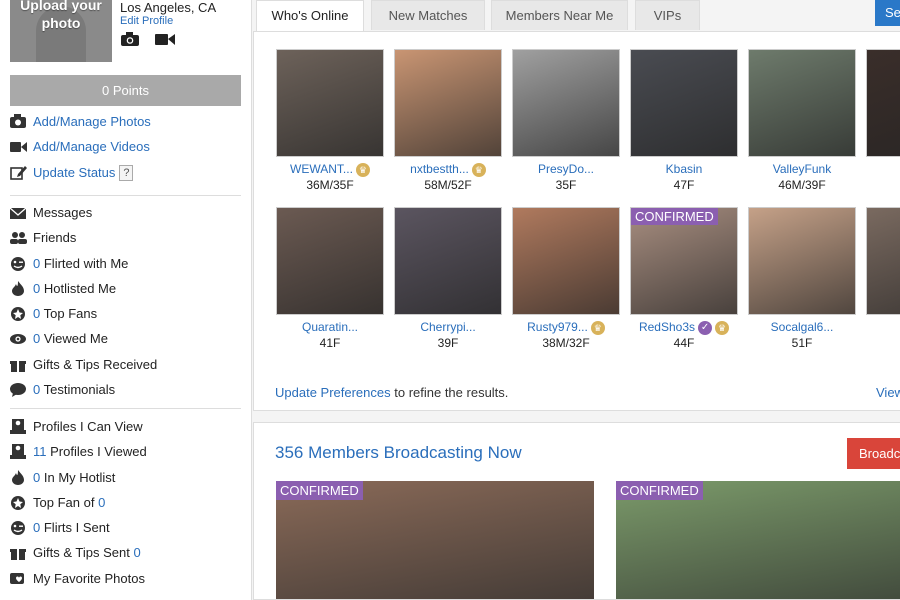 The height and width of the screenshot is (600, 900). I want to click on sidebar-item-label: Hotlisted Me, so click(80, 288).